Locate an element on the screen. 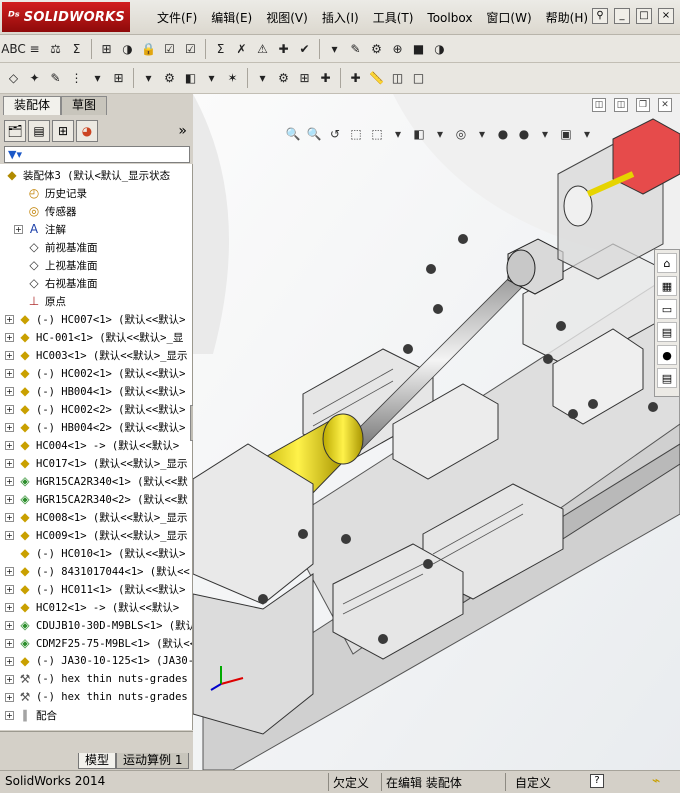  tree-item: + ◆ HC-001<1> (默认<<默认>_显 is located at coordinates (96, 337).